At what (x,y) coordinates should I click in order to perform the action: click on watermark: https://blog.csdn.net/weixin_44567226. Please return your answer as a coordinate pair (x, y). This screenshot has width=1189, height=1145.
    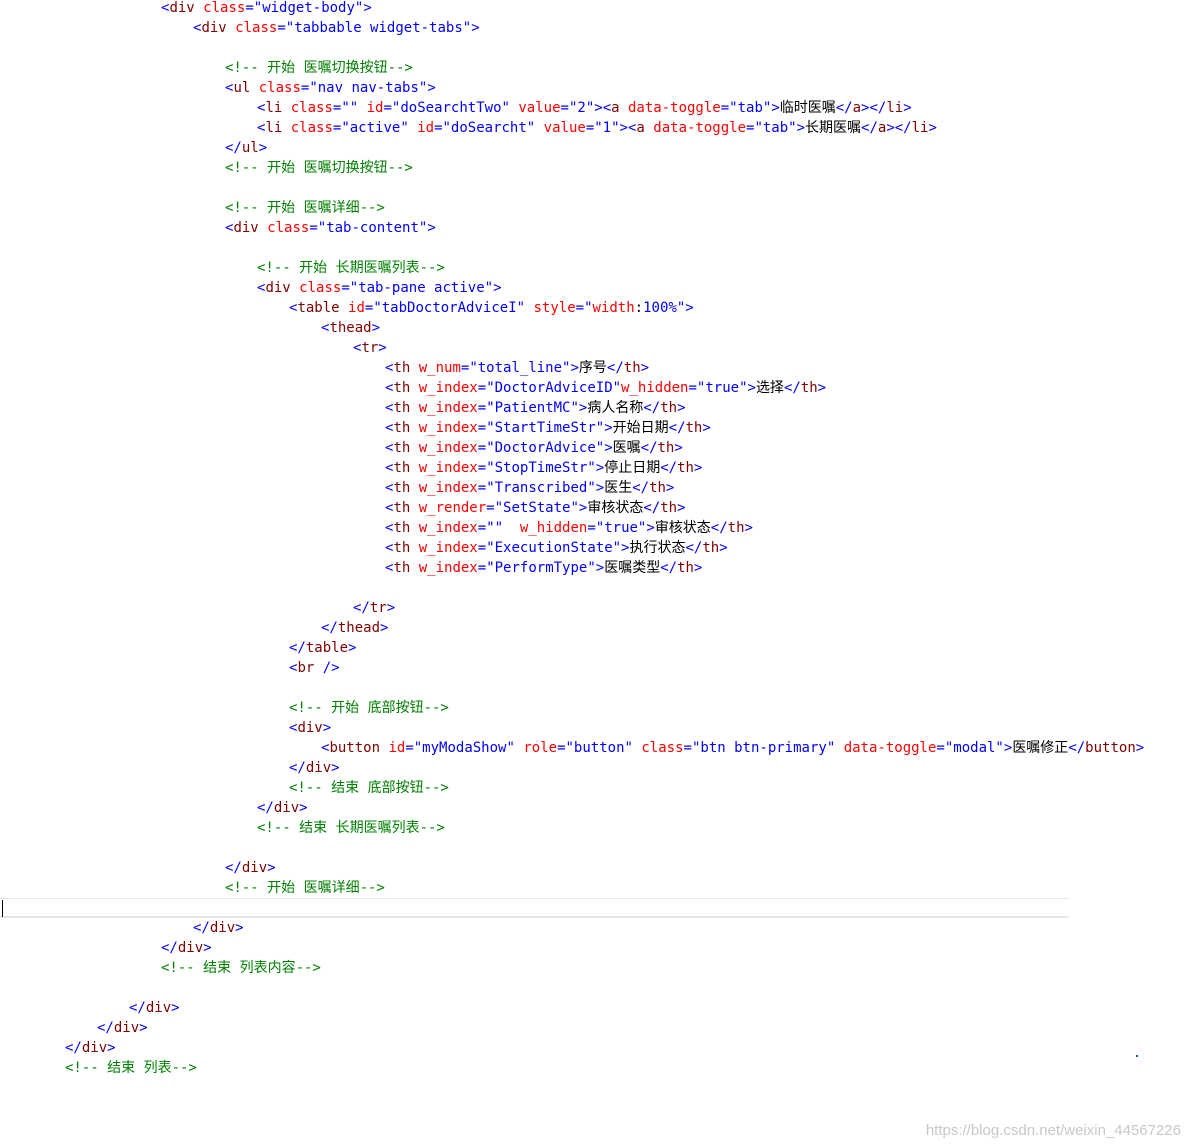
    Looking at the image, I should click on (1053, 1130).